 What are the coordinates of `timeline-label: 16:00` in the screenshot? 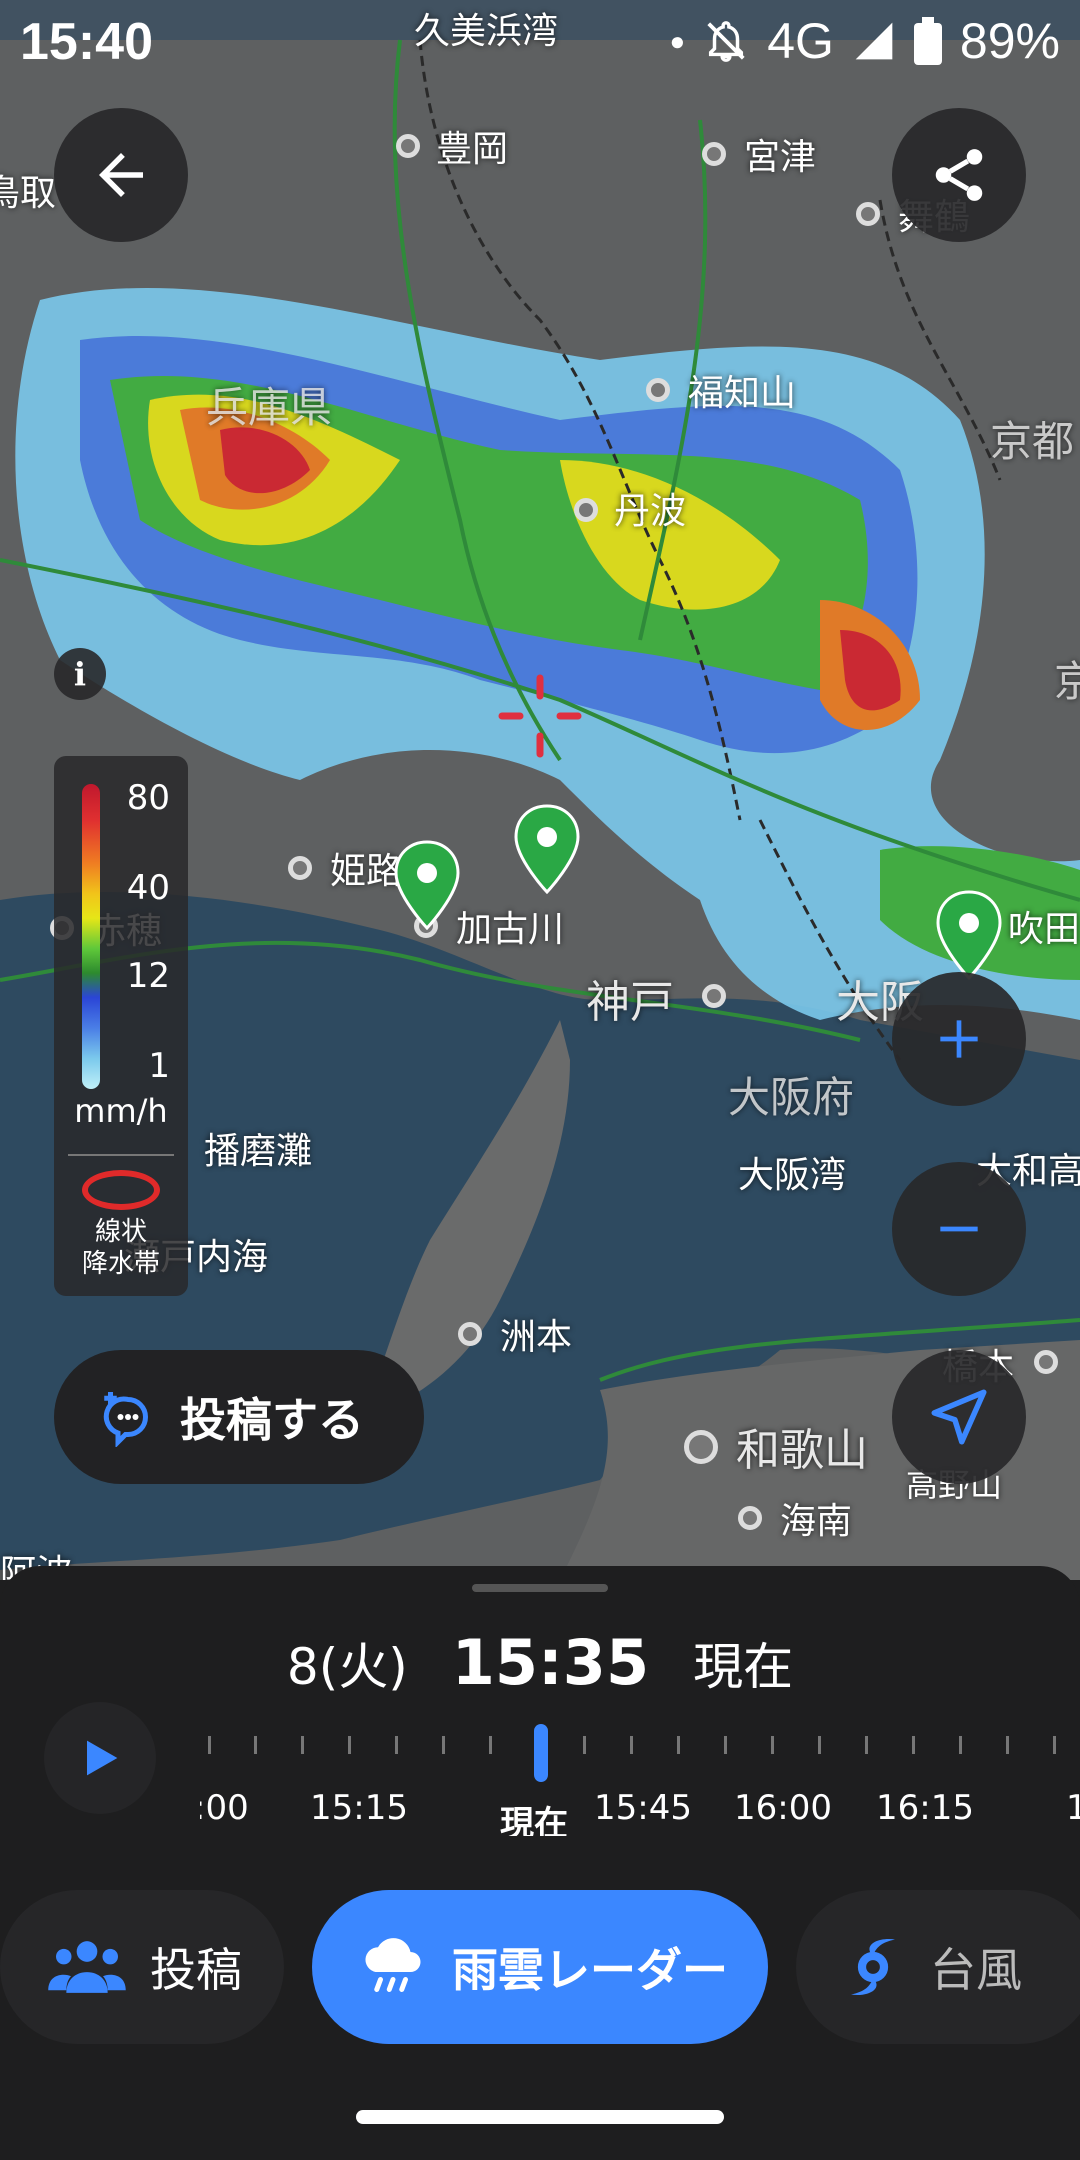 It's located at (783, 1808).